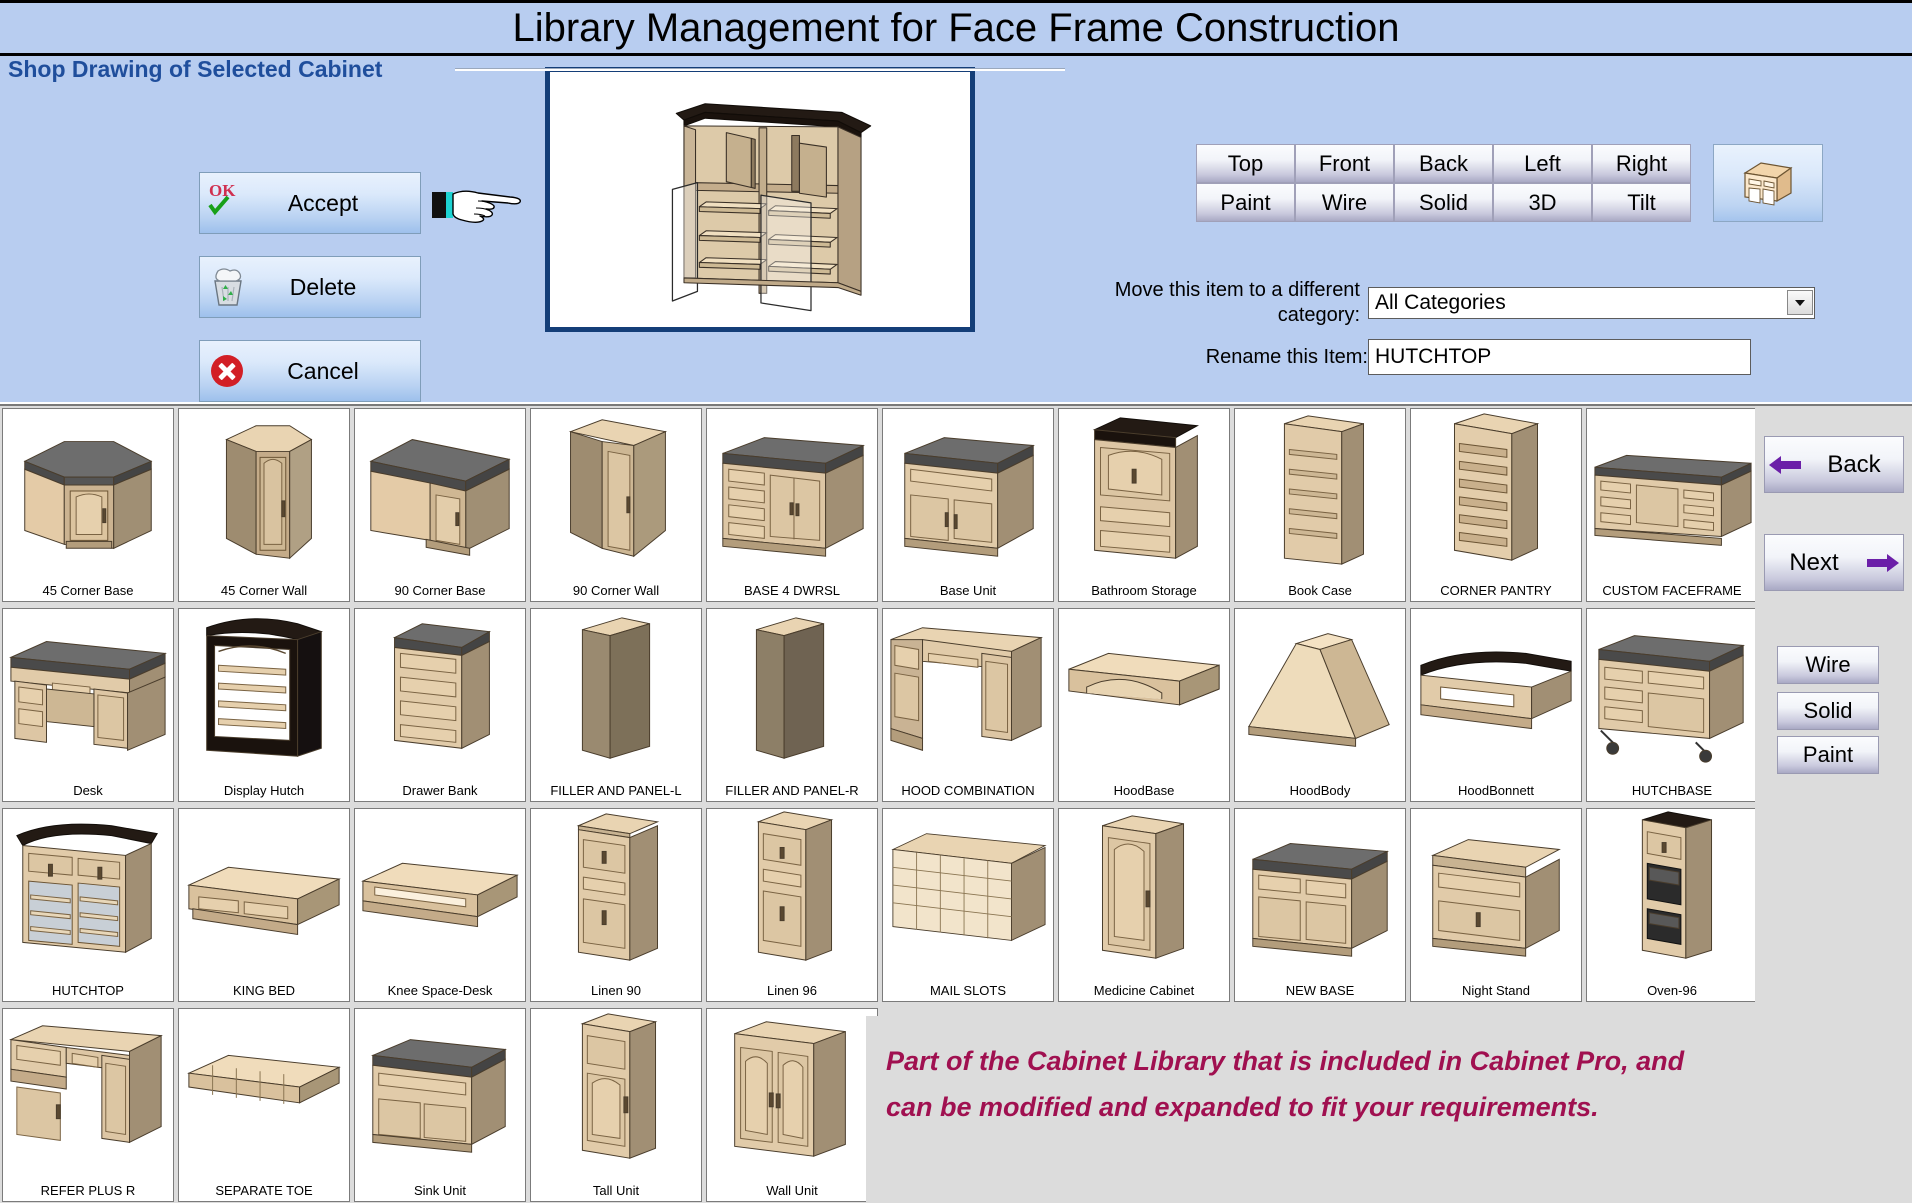 The height and width of the screenshot is (1203, 1912). I want to click on view-tilt-button: Tilt, so click(1641, 202).